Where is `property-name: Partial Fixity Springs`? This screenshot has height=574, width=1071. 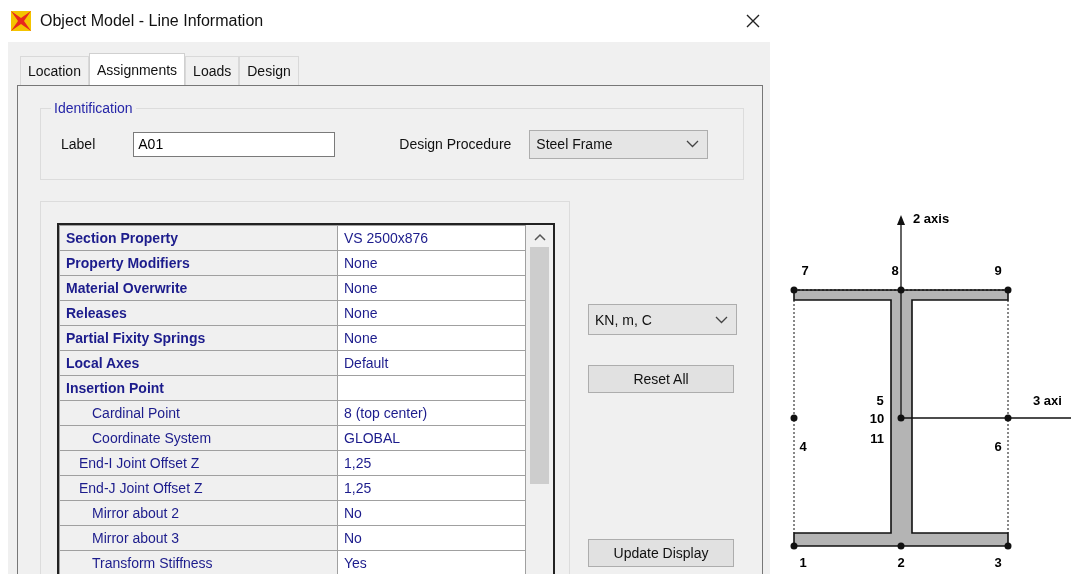 property-name: Partial Fixity Springs is located at coordinates (198, 338).